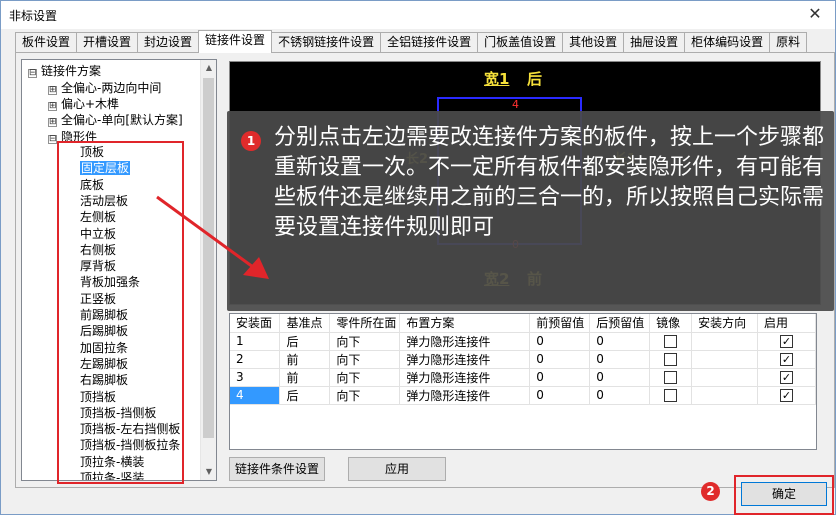 The width and height of the screenshot is (836, 515). I want to click on tree-item: 顶挡板, so click(98, 397).